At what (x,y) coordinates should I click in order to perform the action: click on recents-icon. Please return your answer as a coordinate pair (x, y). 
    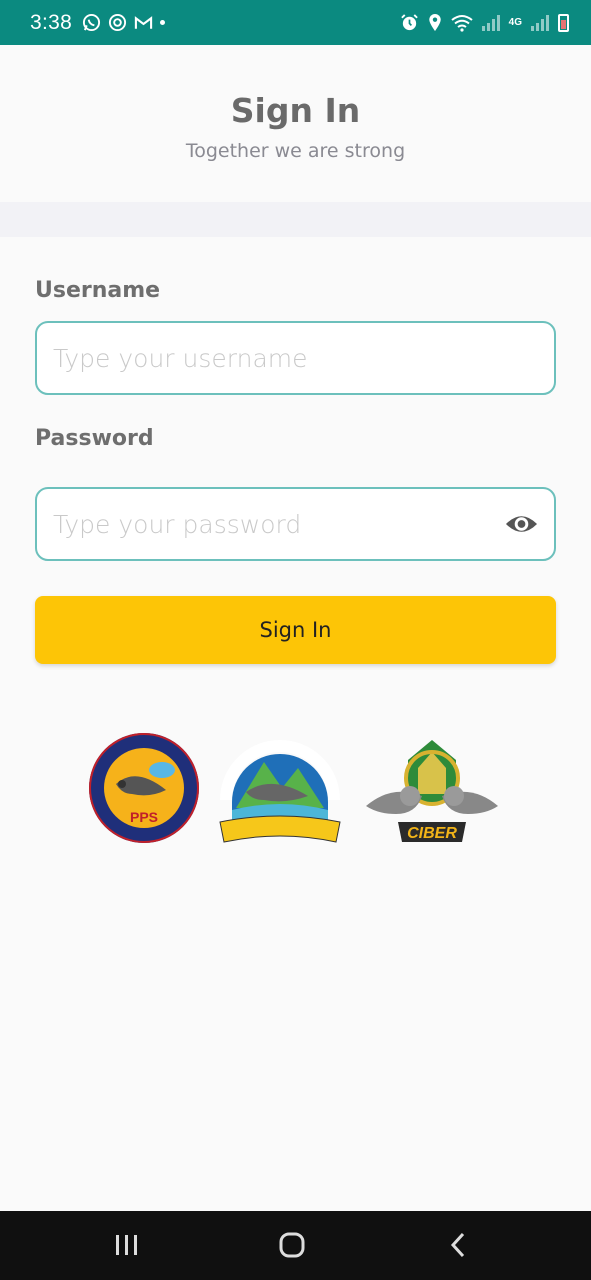
    Looking at the image, I should click on (126, 1245).